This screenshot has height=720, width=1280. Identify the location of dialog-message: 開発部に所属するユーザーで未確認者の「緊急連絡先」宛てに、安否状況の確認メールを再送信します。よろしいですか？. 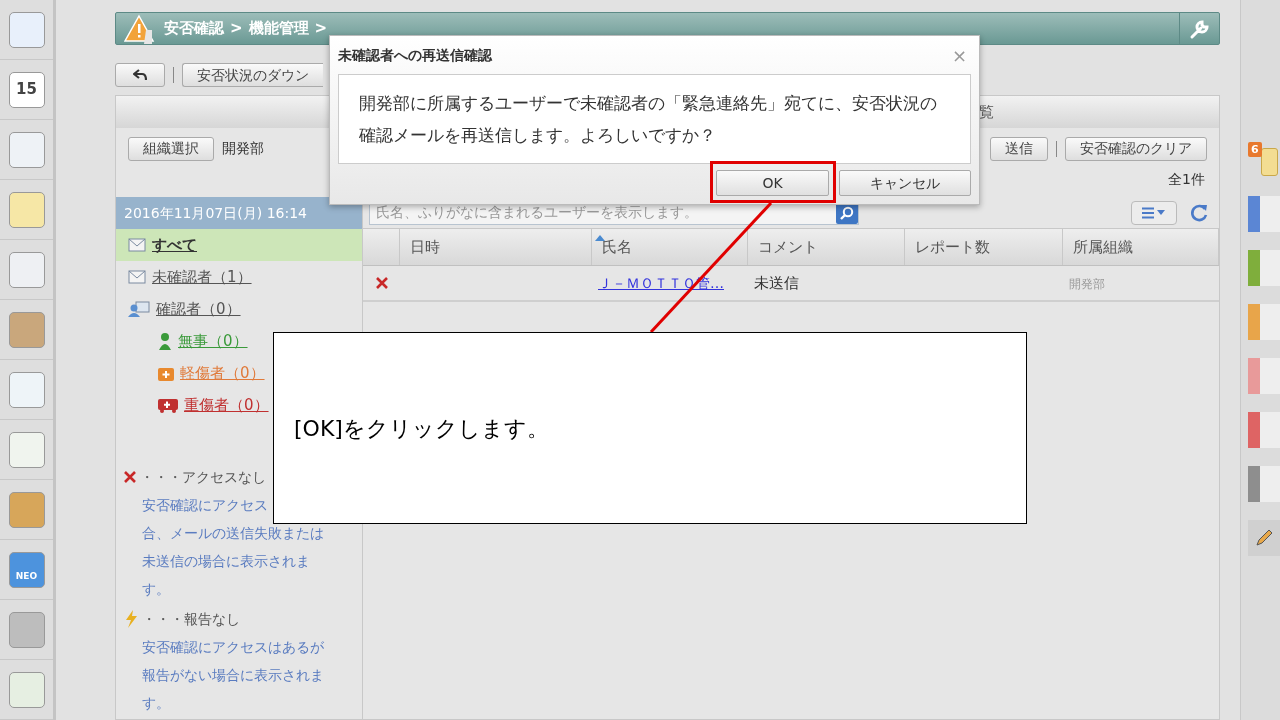
(648, 119).